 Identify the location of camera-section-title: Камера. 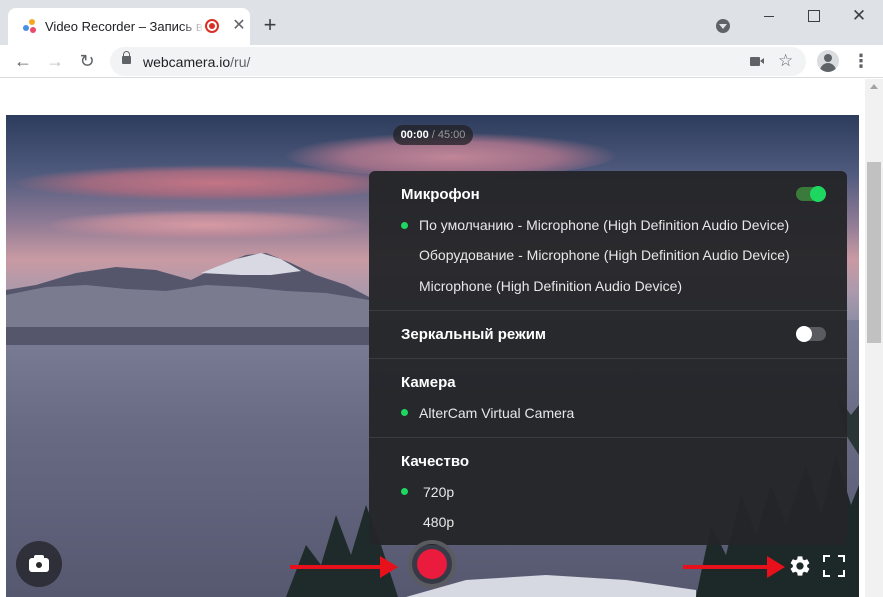
(428, 382).